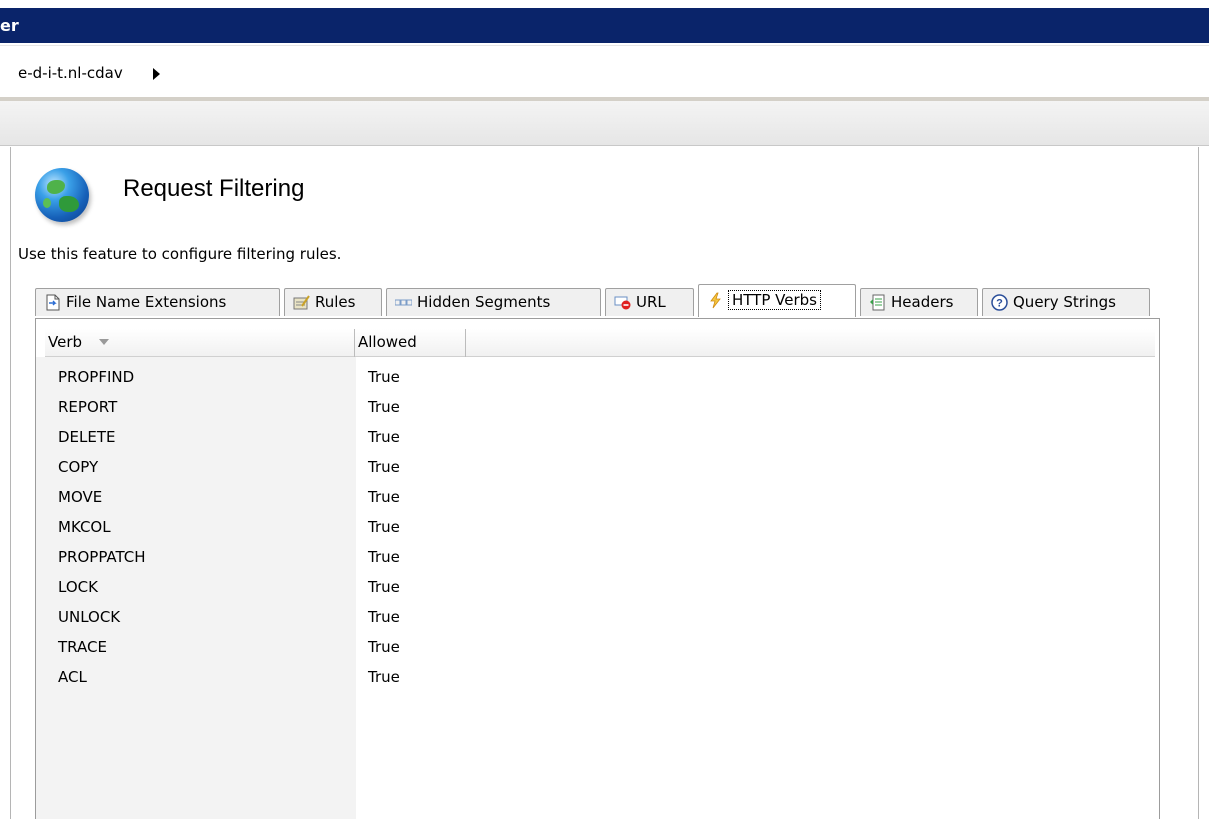 This screenshot has width=1209, height=819. Describe the element at coordinates (608, 557) in the screenshot. I see `table-row: PROPPATCH True` at that location.